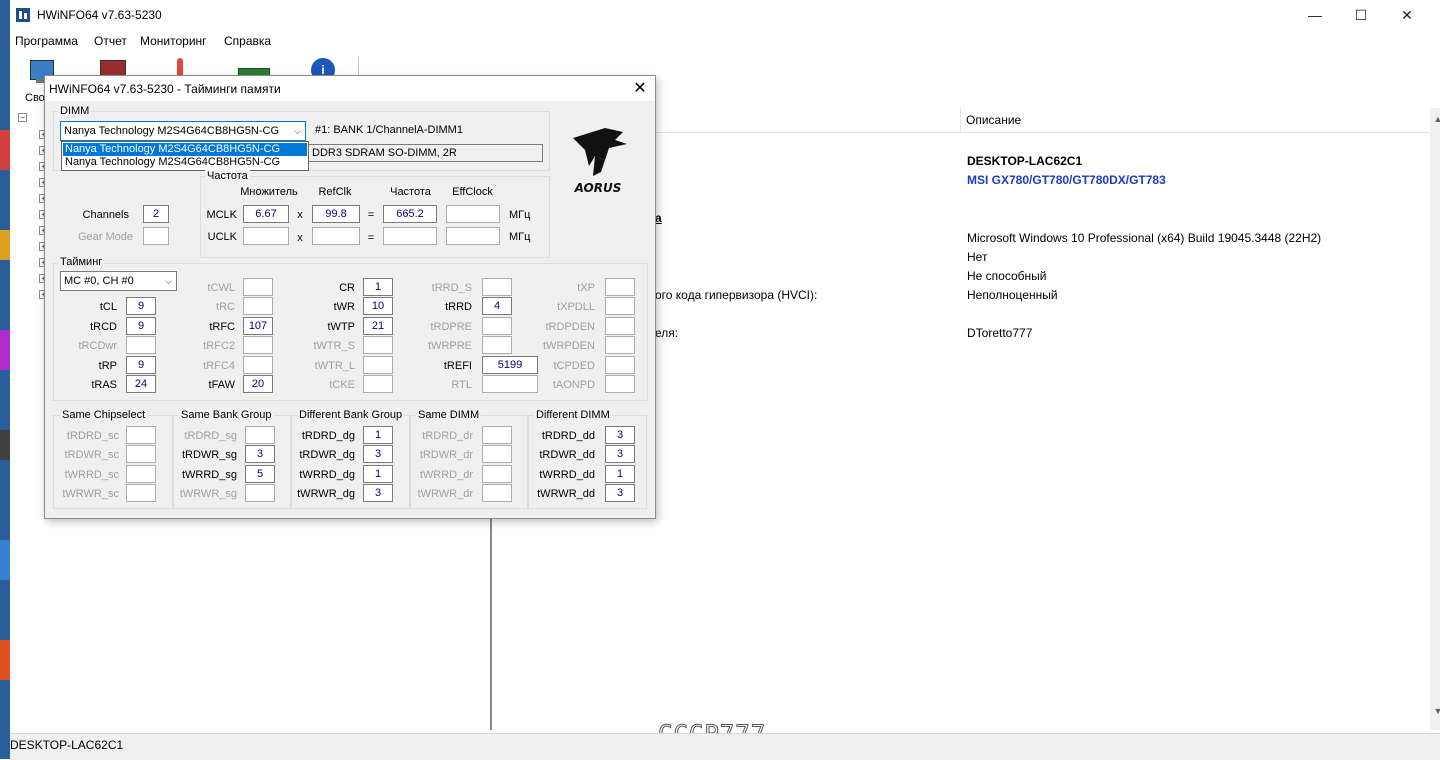 The image size is (1440, 760). What do you see at coordinates (620, 493) in the screenshot?
I see `twrwr-dd-value: 3` at bounding box center [620, 493].